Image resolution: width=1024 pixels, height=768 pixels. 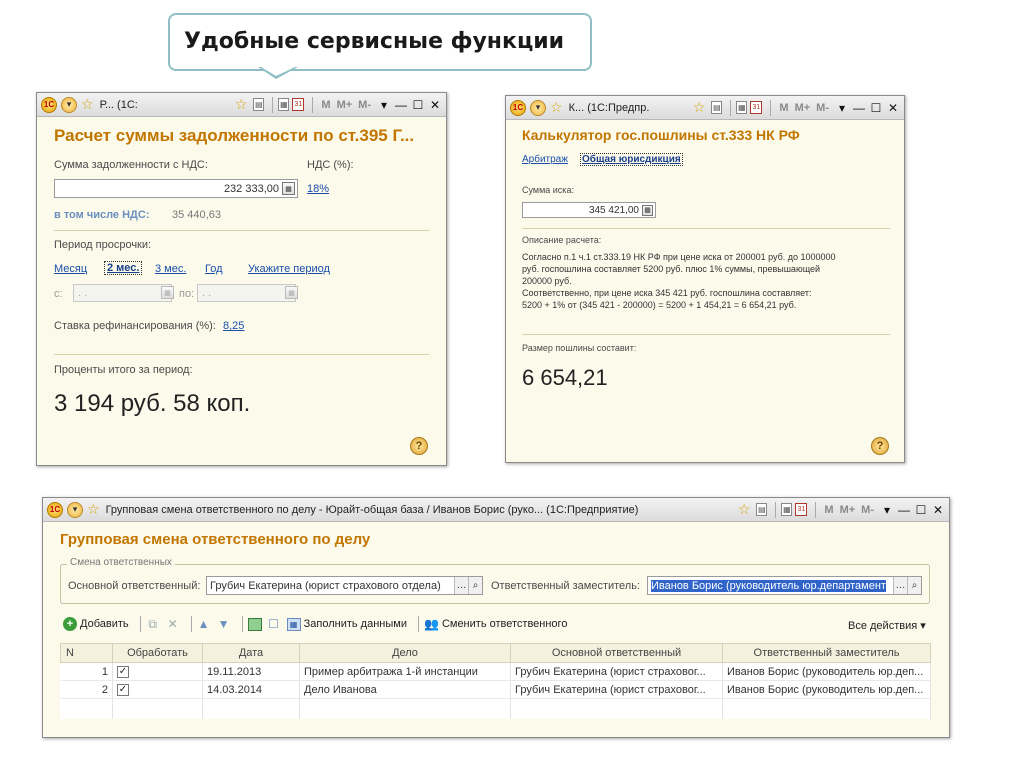 What do you see at coordinates (405, 671) in the screenshot?
I see `case-cell: Пример арбитража 1-й инстанции` at bounding box center [405, 671].